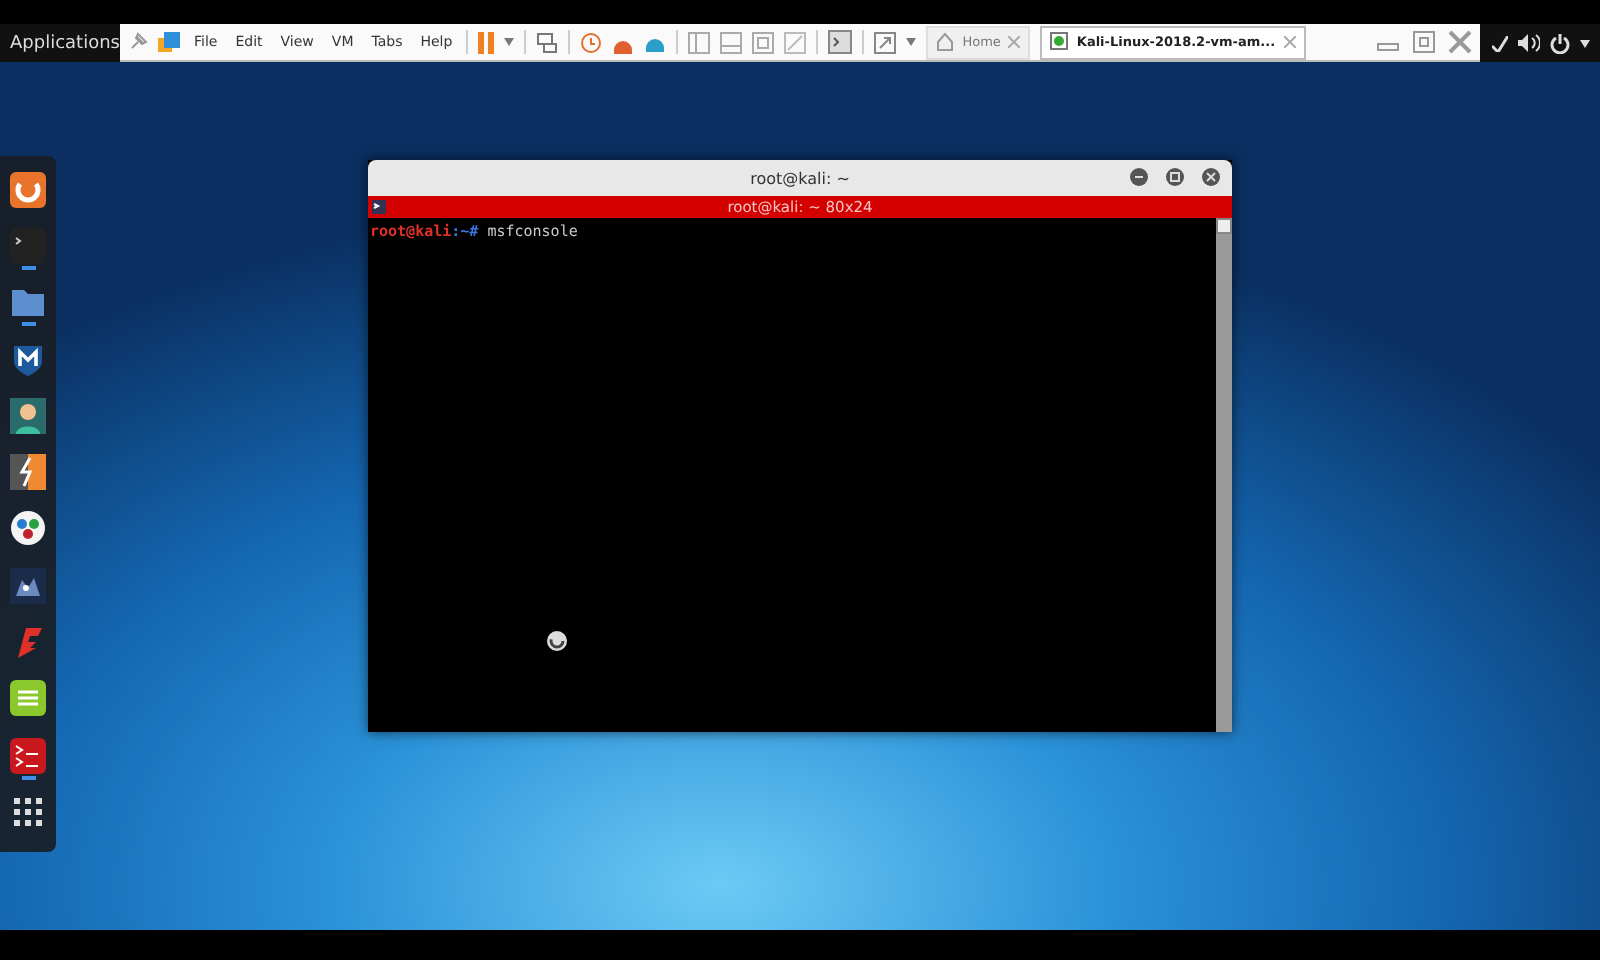  What do you see at coordinates (591, 42) in the screenshot?
I see `clock-icon` at bounding box center [591, 42].